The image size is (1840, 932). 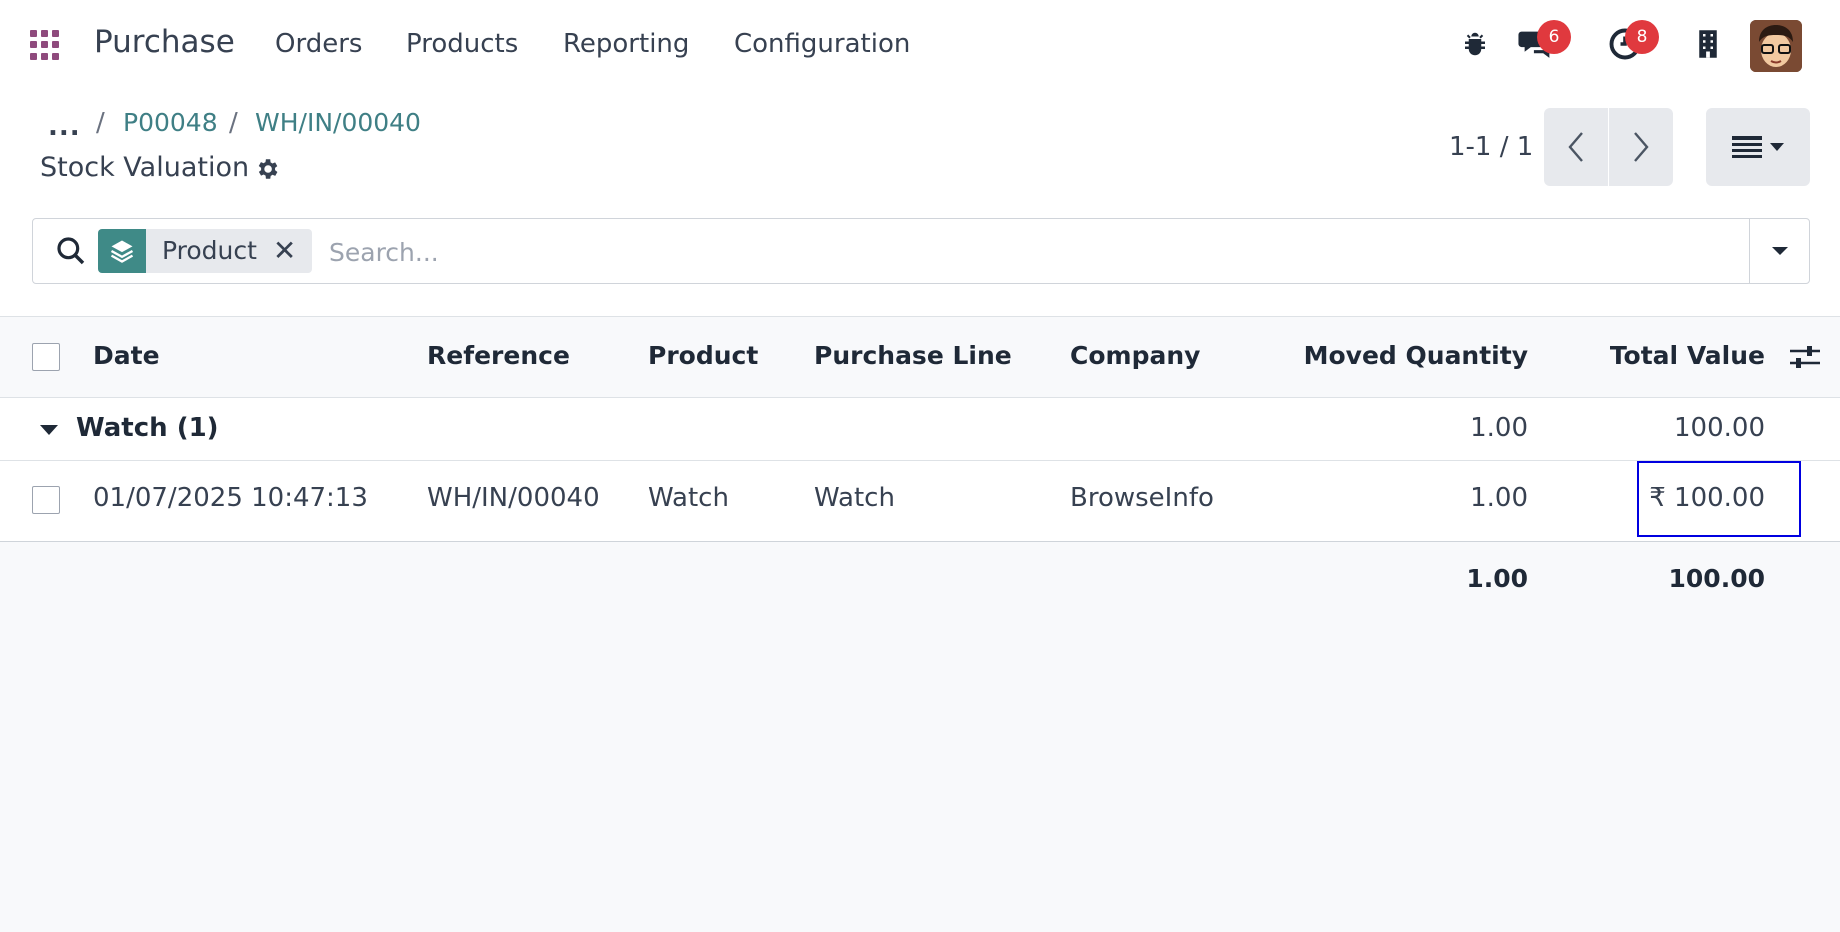 What do you see at coordinates (71, 251) in the screenshot?
I see `search-icon` at bounding box center [71, 251].